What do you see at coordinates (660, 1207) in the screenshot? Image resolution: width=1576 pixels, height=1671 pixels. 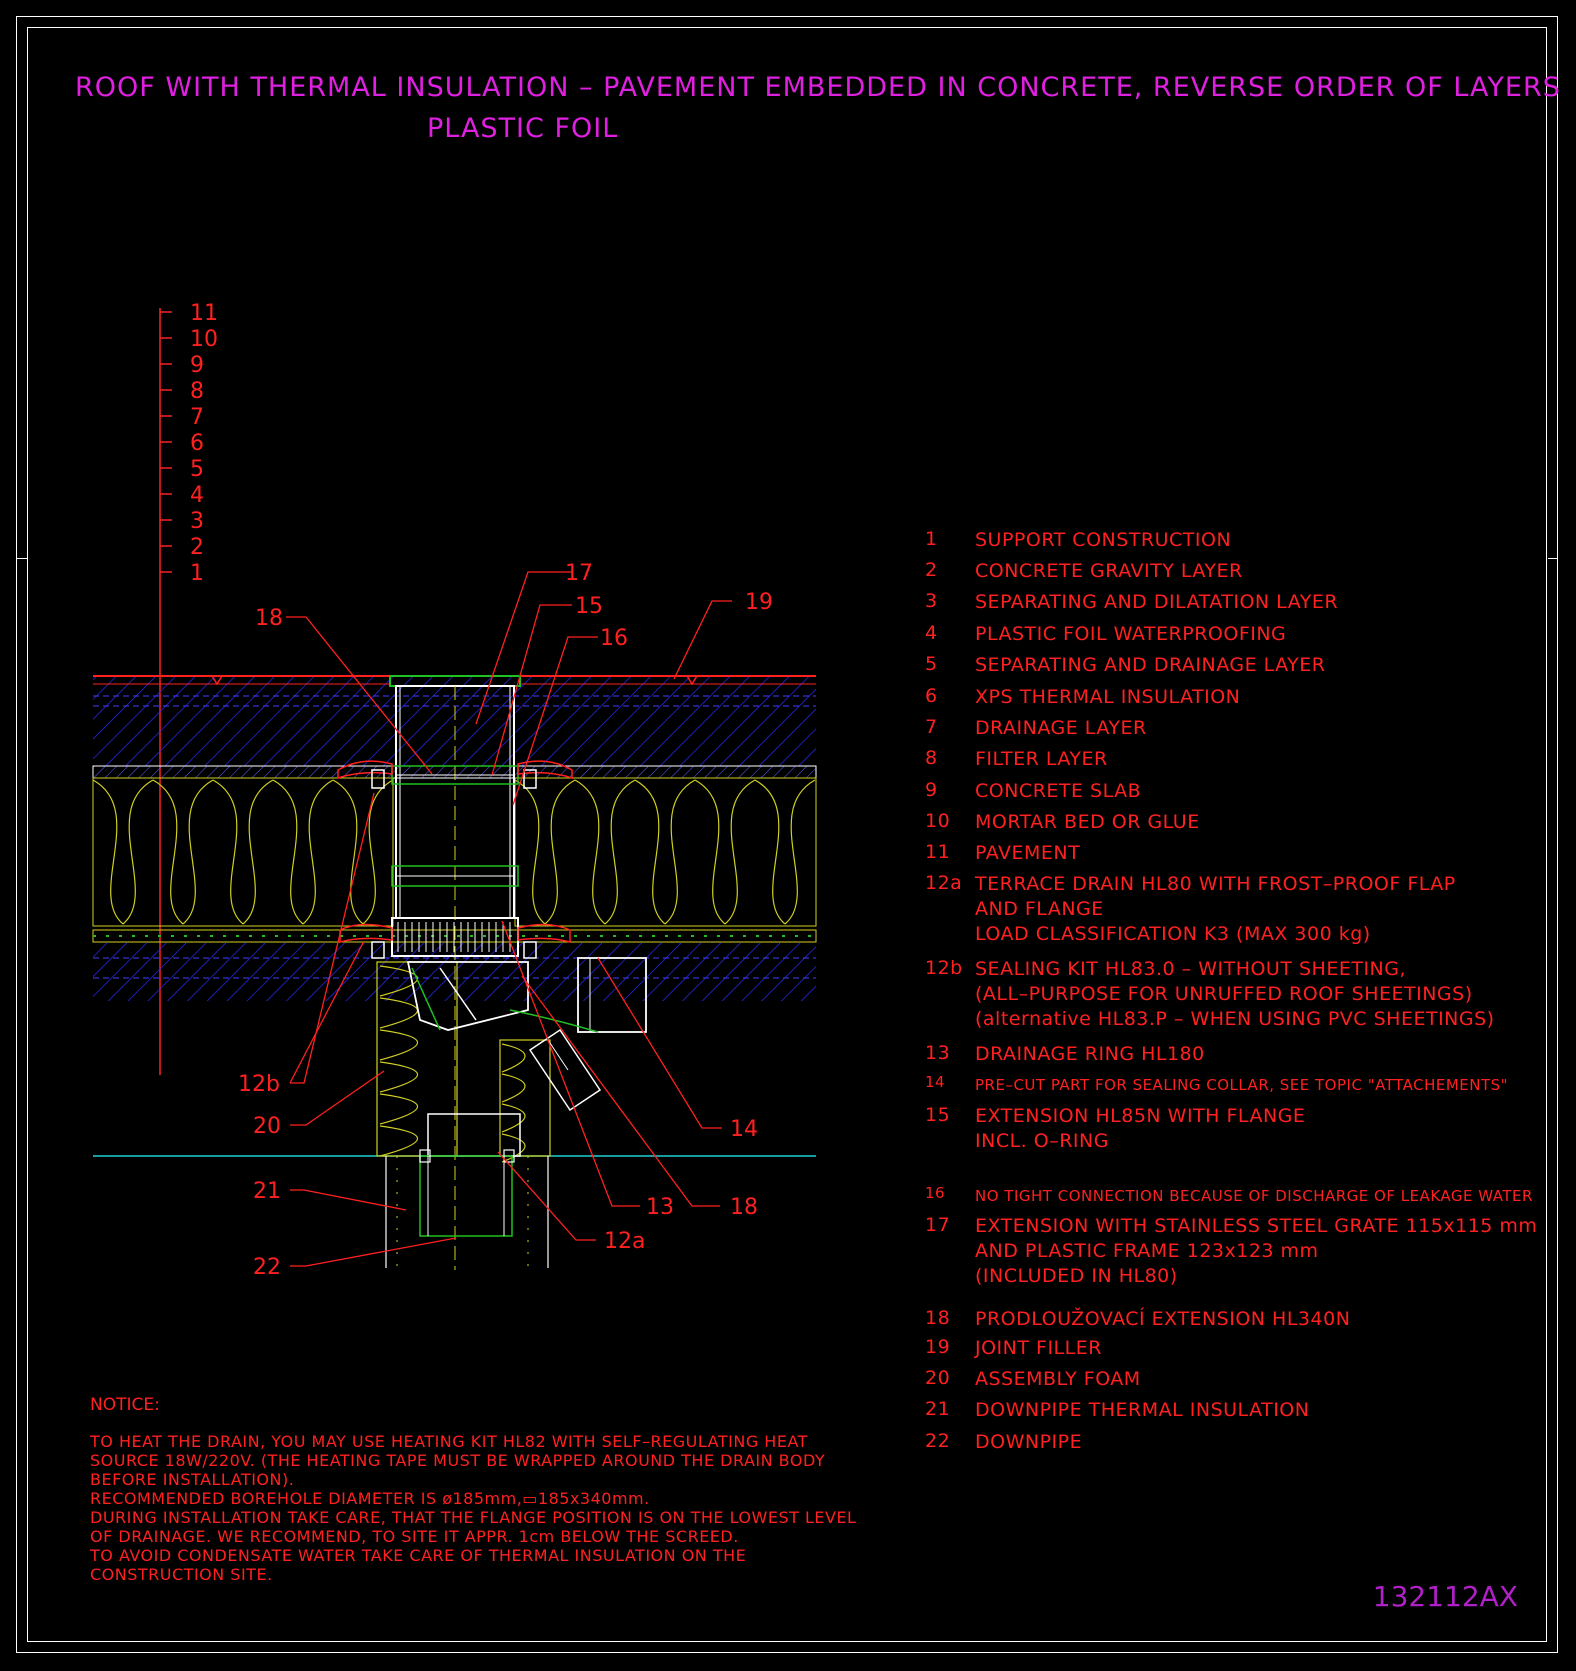 I see `callout-13: 13` at bounding box center [660, 1207].